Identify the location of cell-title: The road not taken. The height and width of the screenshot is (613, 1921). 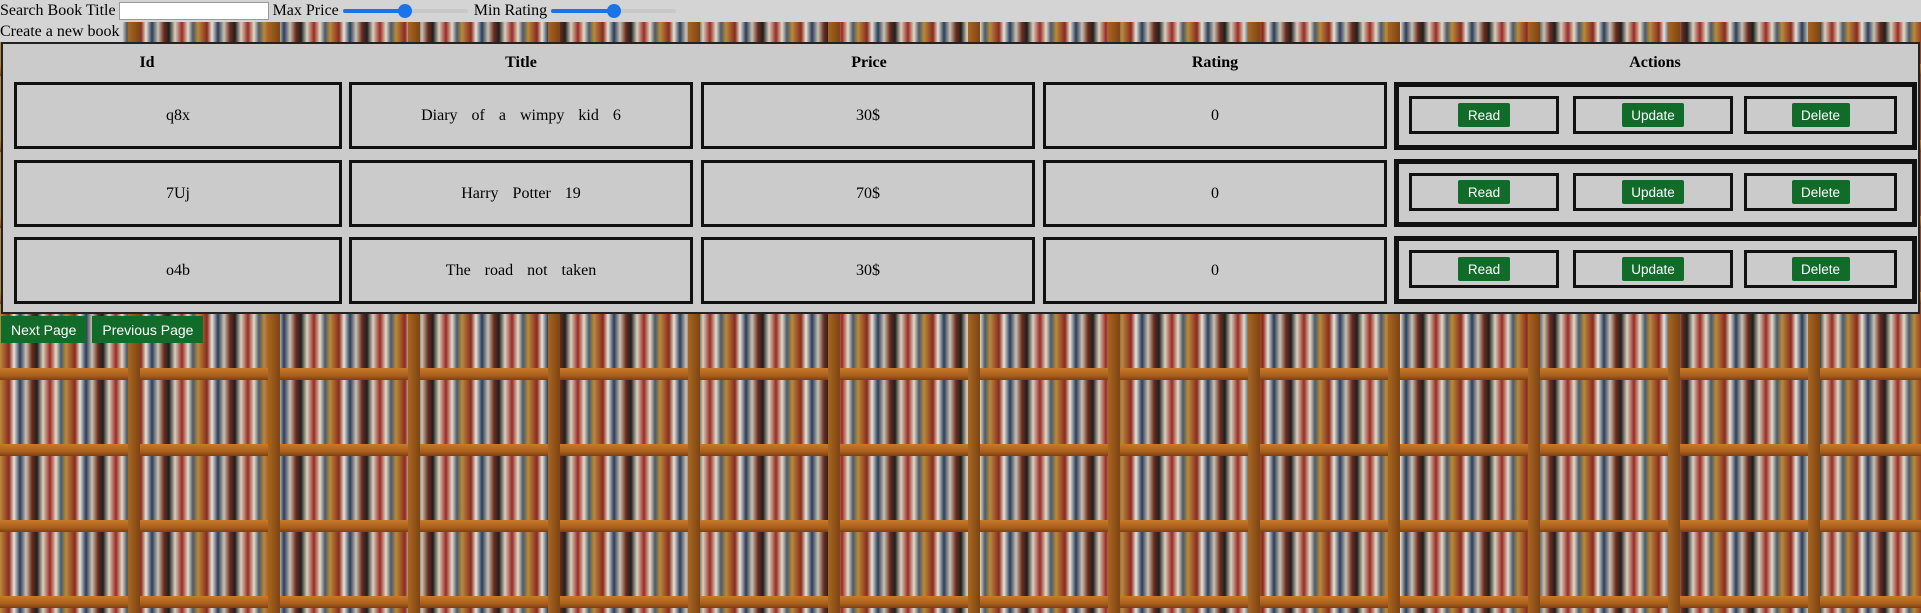
(521, 270).